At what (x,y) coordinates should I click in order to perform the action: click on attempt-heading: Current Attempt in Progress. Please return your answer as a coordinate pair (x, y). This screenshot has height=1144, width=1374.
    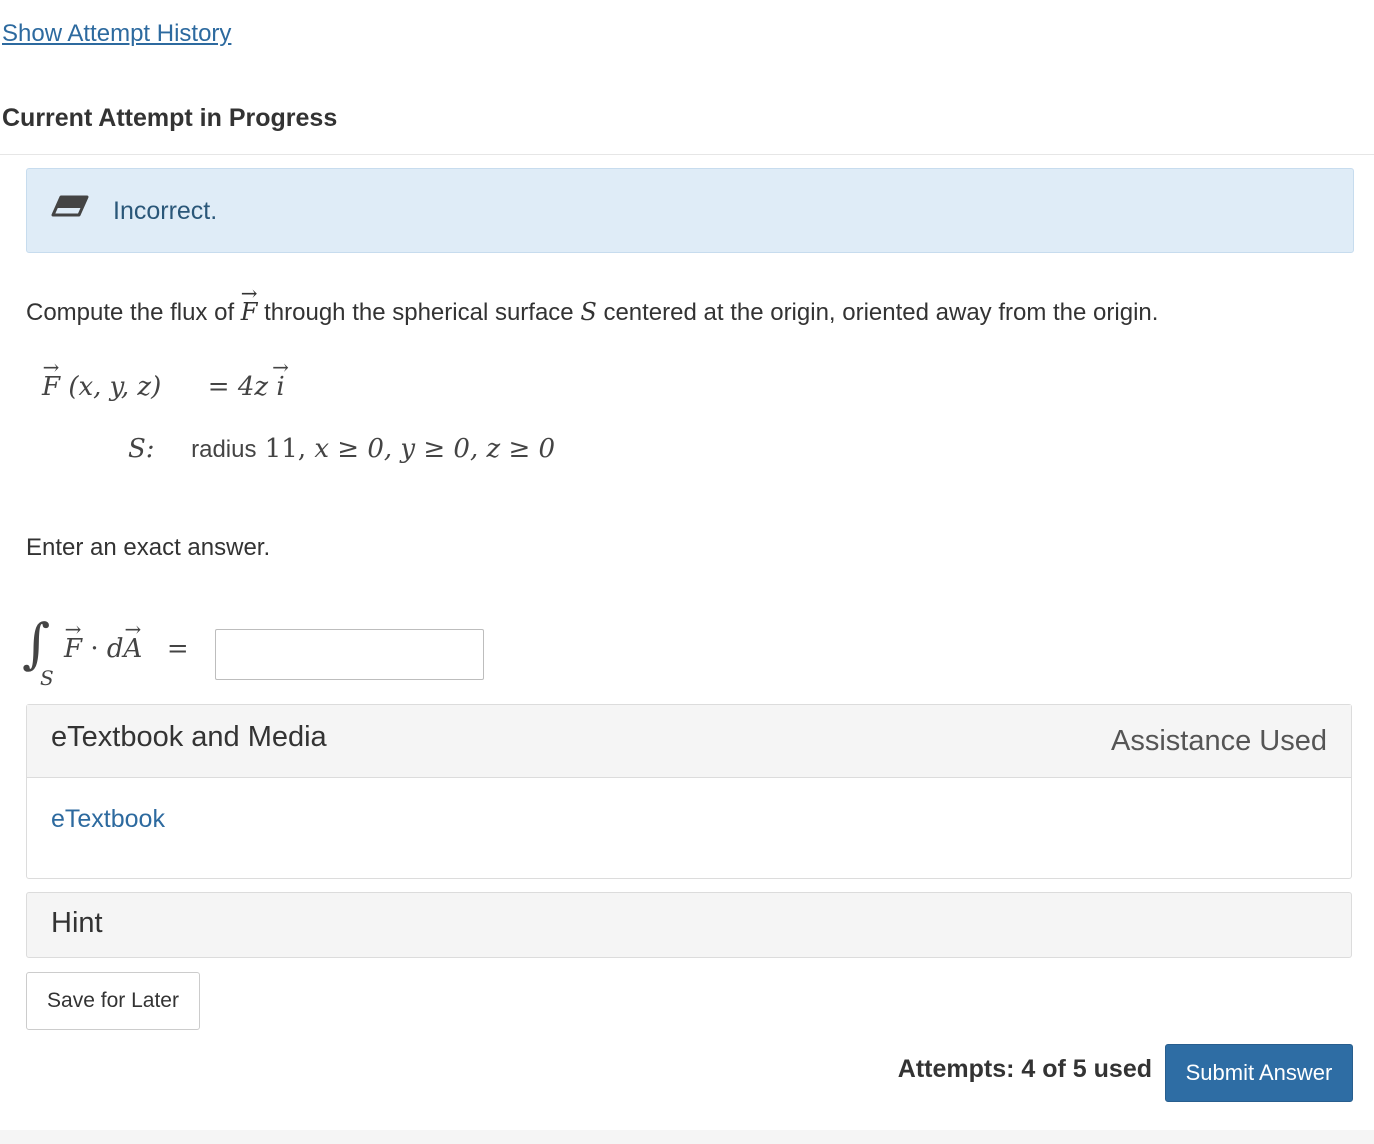
    Looking at the image, I should click on (170, 118).